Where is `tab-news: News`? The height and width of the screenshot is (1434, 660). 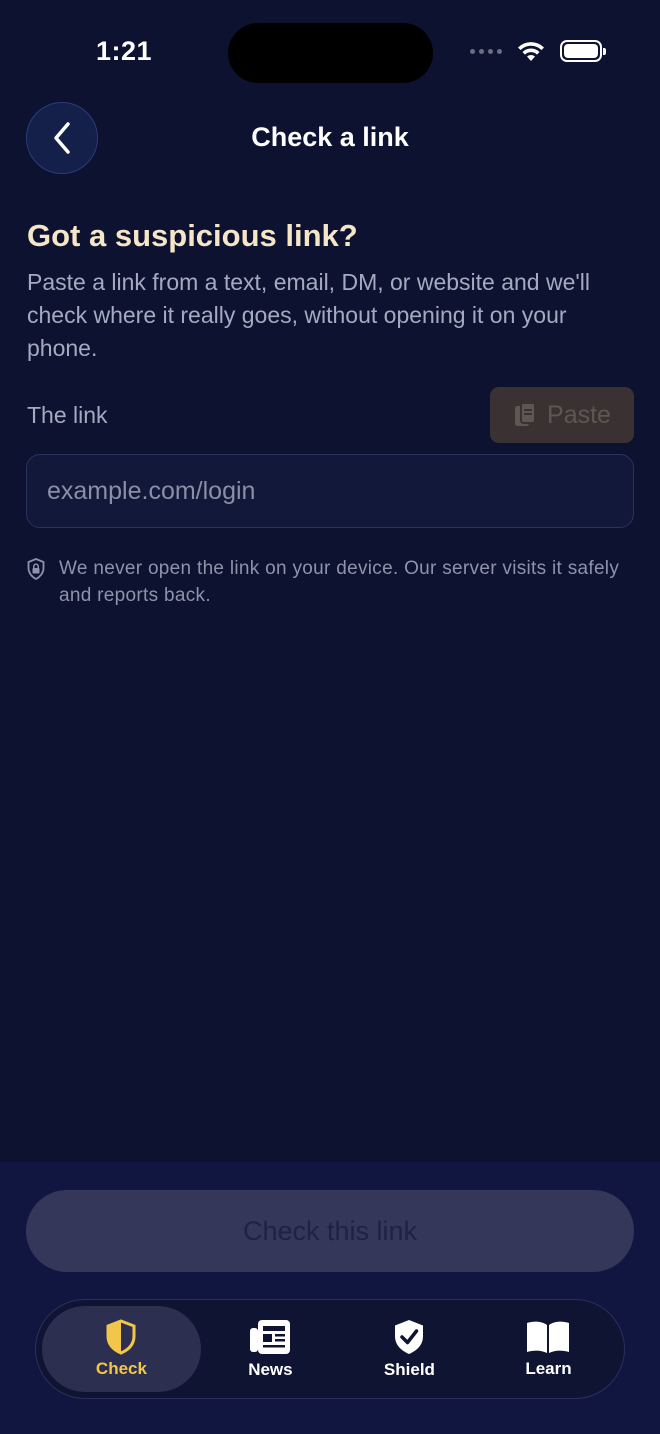
tab-news: News is located at coordinates (270, 1349).